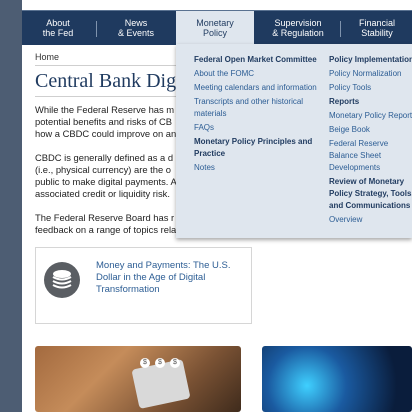  I want to click on text-line: While the Federal Reserve has m, so click(105, 109).